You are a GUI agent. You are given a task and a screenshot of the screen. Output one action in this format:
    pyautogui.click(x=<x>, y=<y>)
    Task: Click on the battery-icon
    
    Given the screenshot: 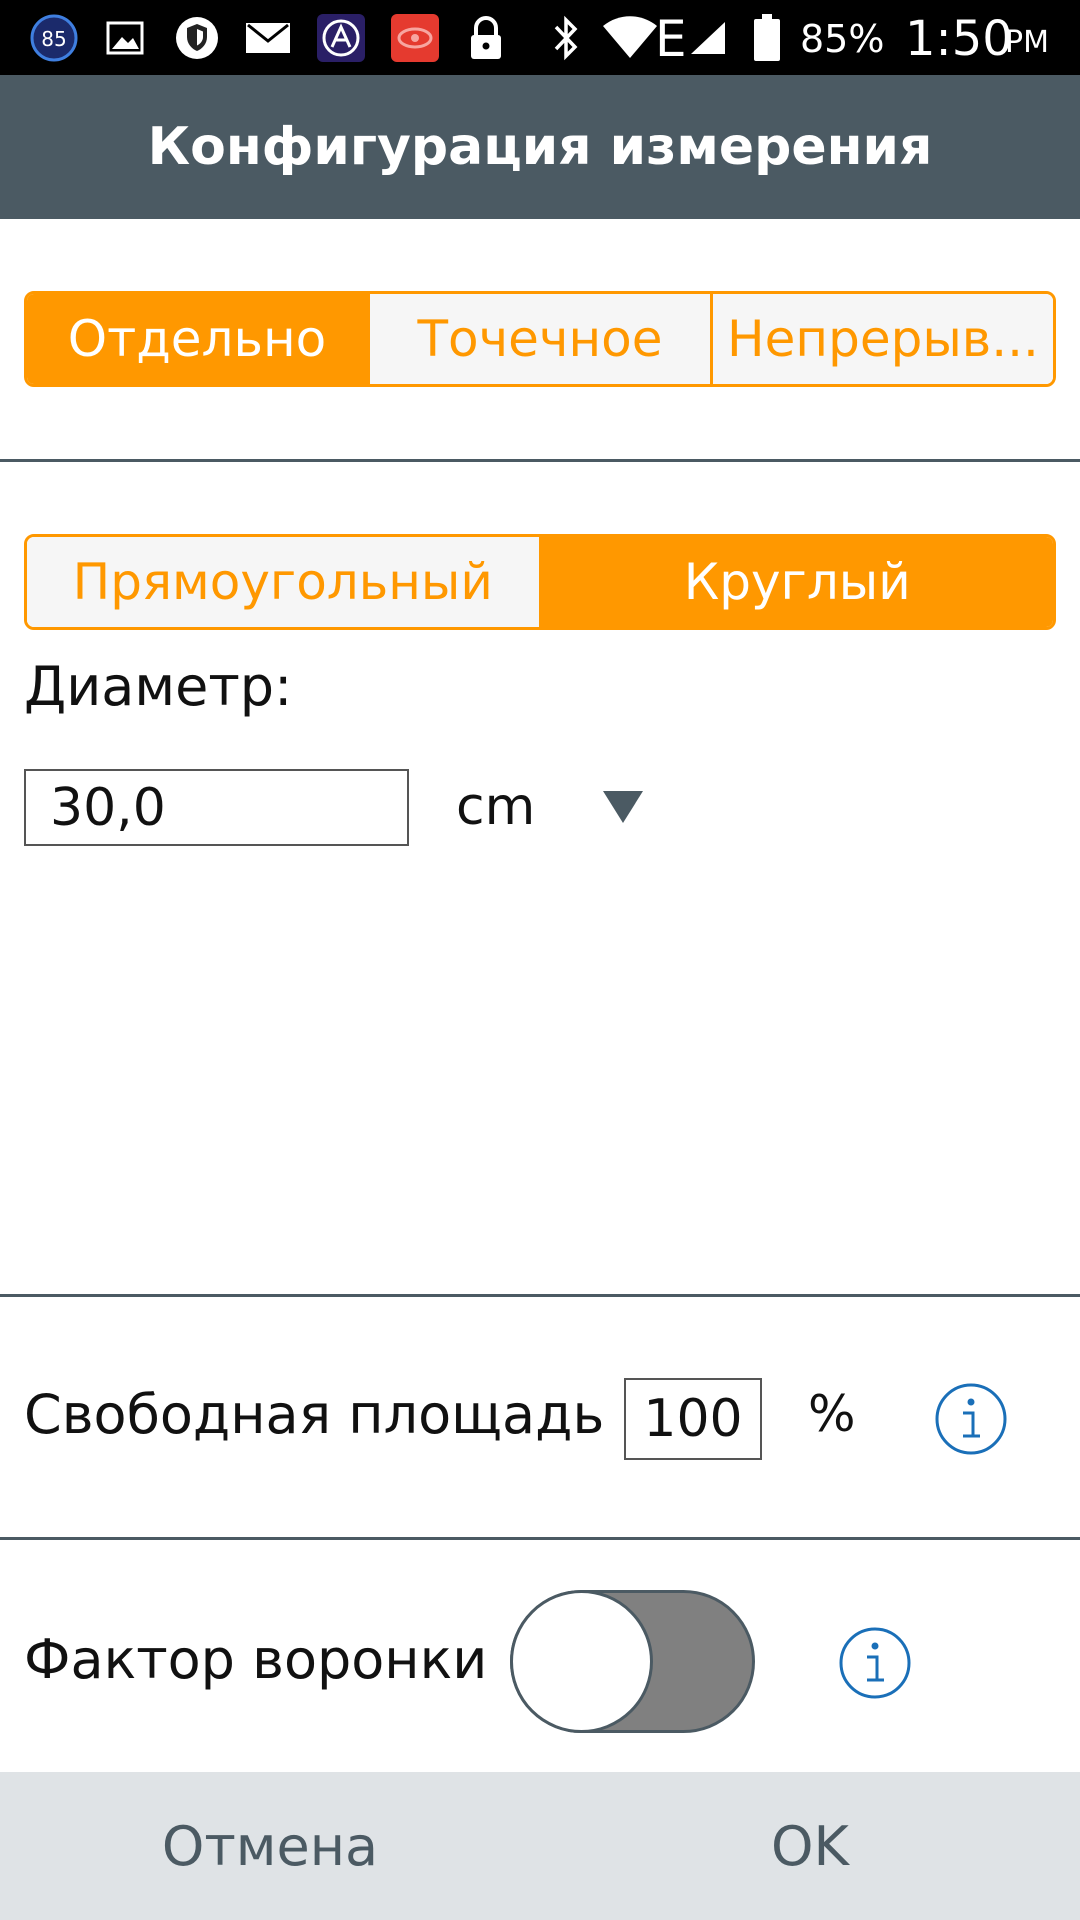 What is the action you would take?
    pyautogui.click(x=767, y=38)
    